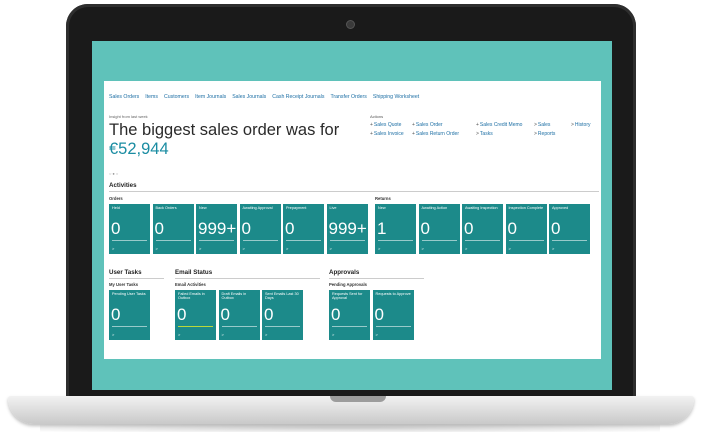  I want to click on action-label: Sales Invoice, so click(388, 134).